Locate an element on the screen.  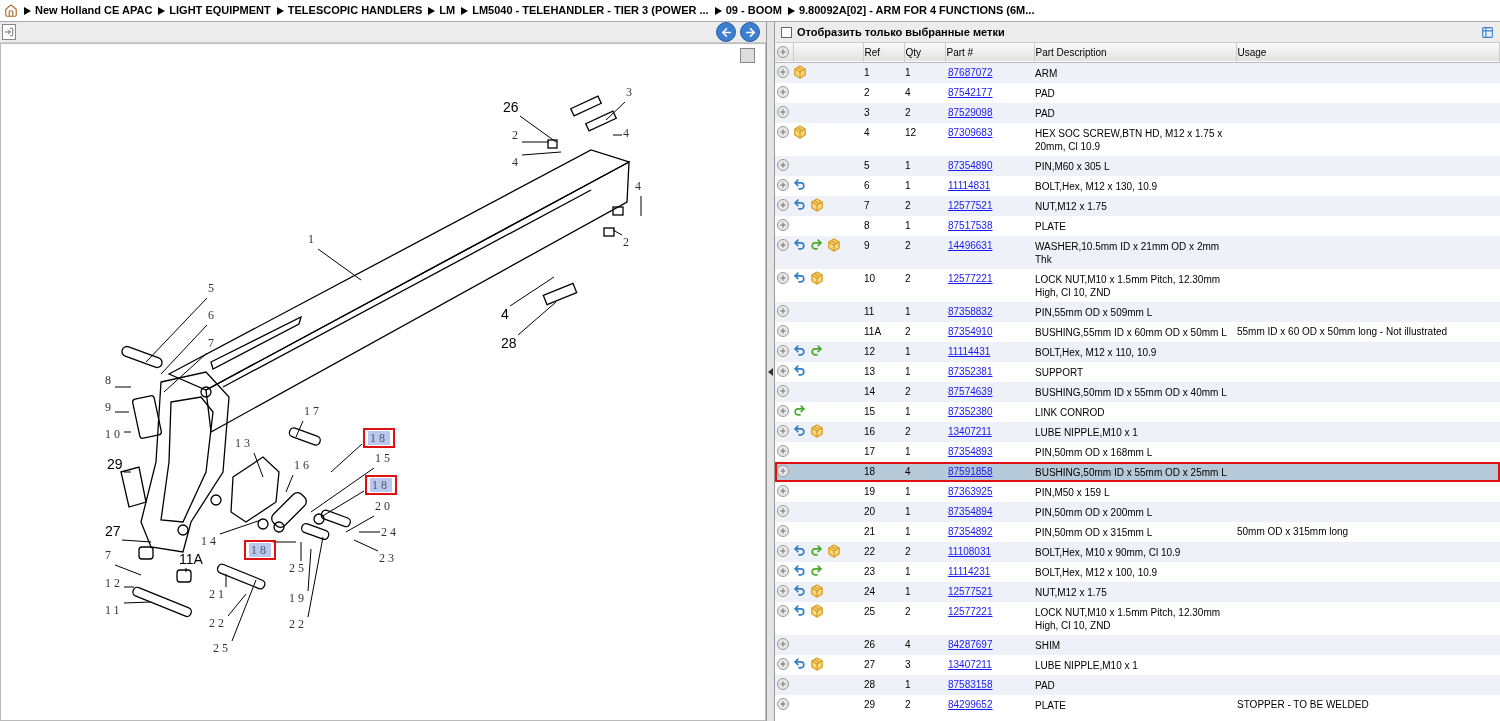
part-number-link: 14496631 is located at coordinates (970, 245).